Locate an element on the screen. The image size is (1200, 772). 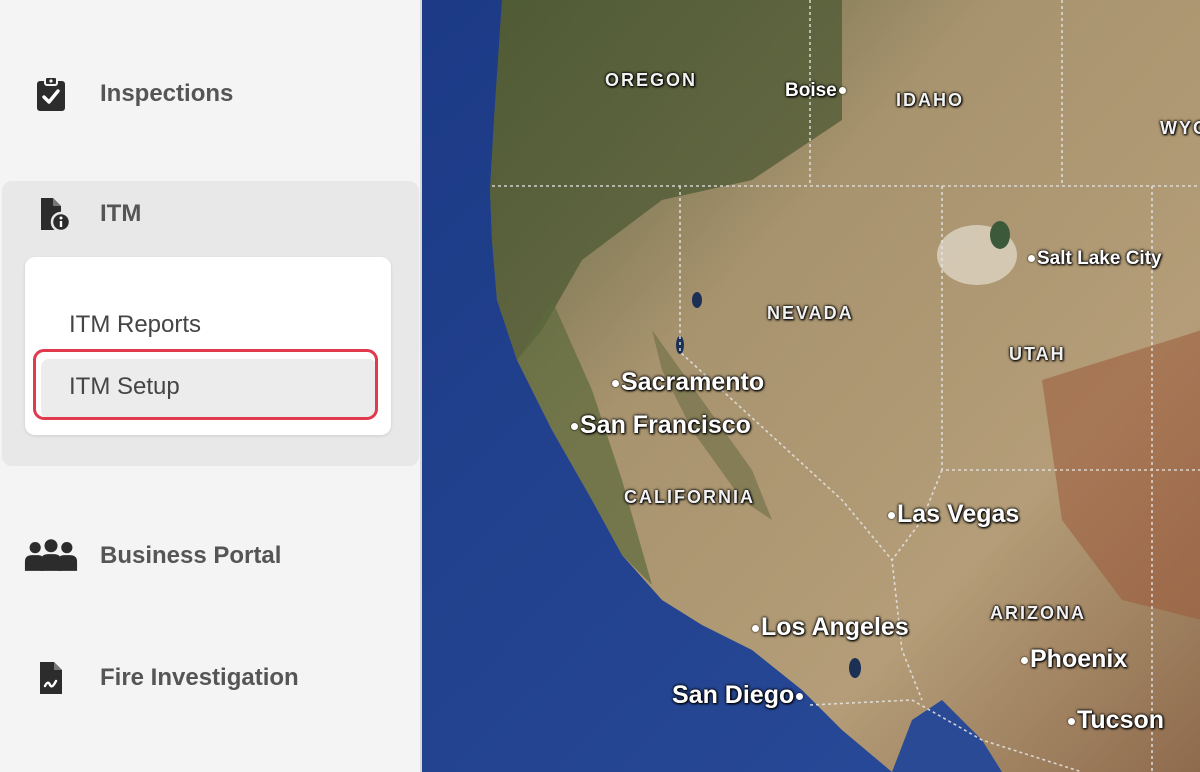
map-label-city: Tucson is located at coordinates (1115, 720).